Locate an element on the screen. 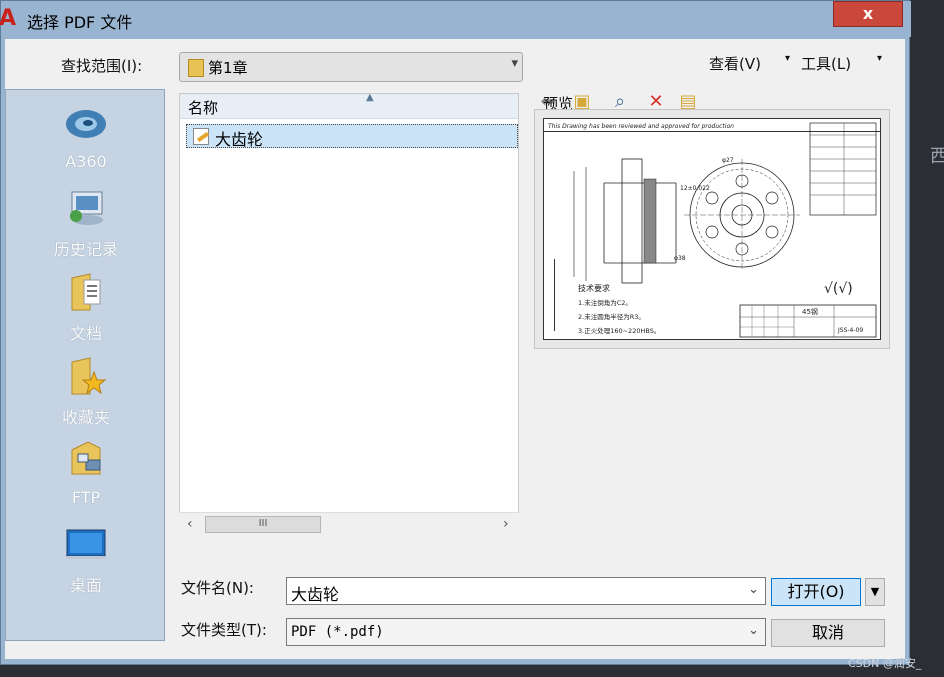  place-label: FTP is located at coordinates (86, 497).